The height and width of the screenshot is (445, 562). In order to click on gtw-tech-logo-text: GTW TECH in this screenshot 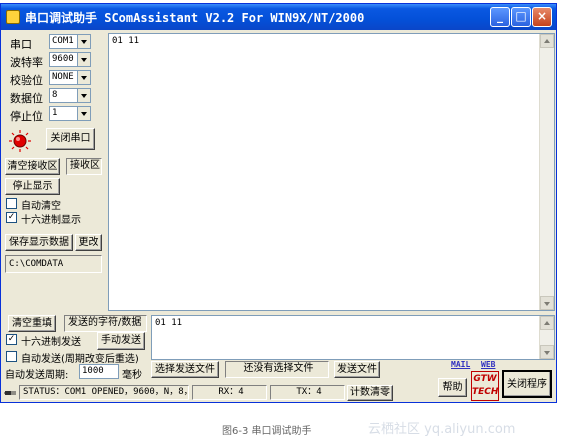, I will do `click(485, 385)`.